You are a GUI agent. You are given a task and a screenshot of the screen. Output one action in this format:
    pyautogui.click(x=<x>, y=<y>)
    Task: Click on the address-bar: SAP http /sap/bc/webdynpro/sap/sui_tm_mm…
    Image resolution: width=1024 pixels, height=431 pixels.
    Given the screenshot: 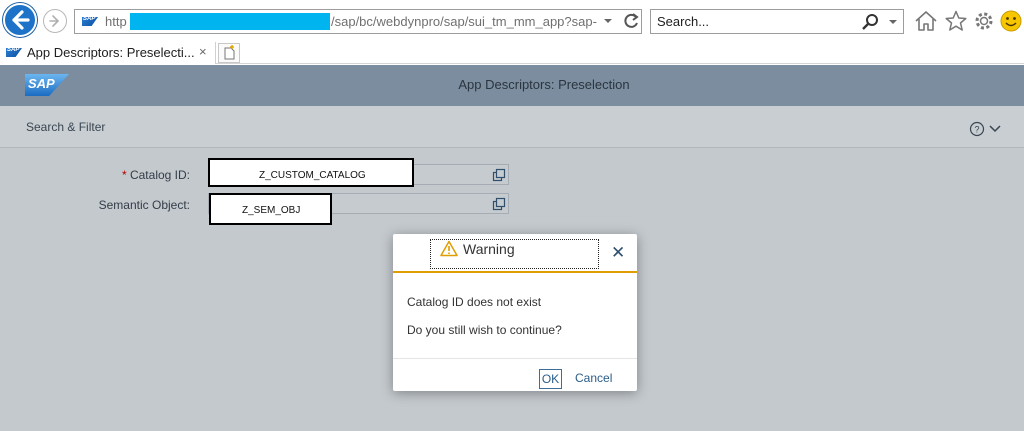 What is the action you would take?
    pyautogui.click(x=358, y=21)
    